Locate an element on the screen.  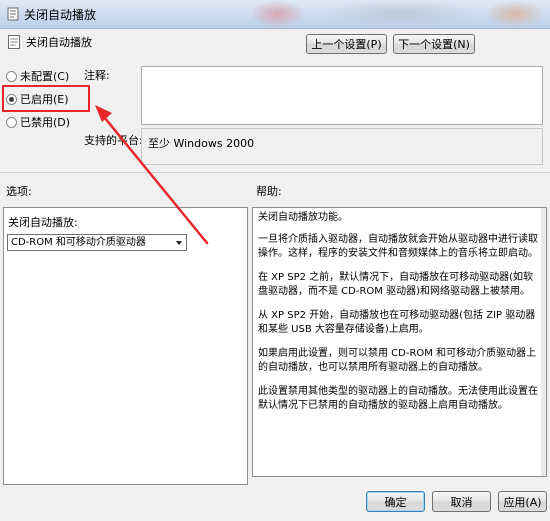
chevron-down-icon is located at coordinates (179, 243).